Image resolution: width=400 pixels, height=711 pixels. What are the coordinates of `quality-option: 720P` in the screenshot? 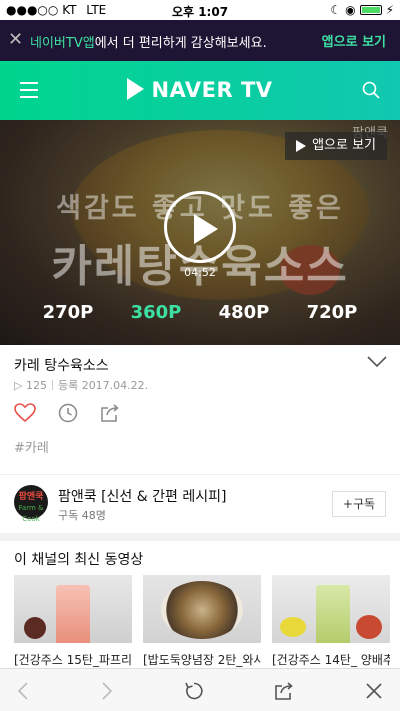 It's located at (332, 312).